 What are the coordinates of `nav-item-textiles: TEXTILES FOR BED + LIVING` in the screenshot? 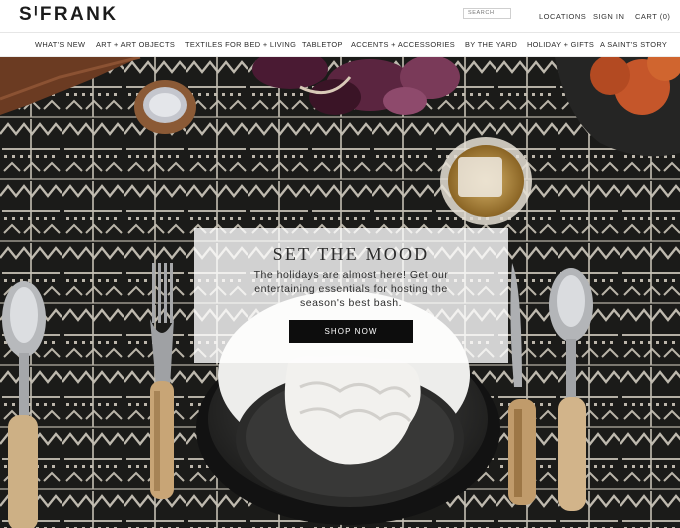 It's located at (240, 44).